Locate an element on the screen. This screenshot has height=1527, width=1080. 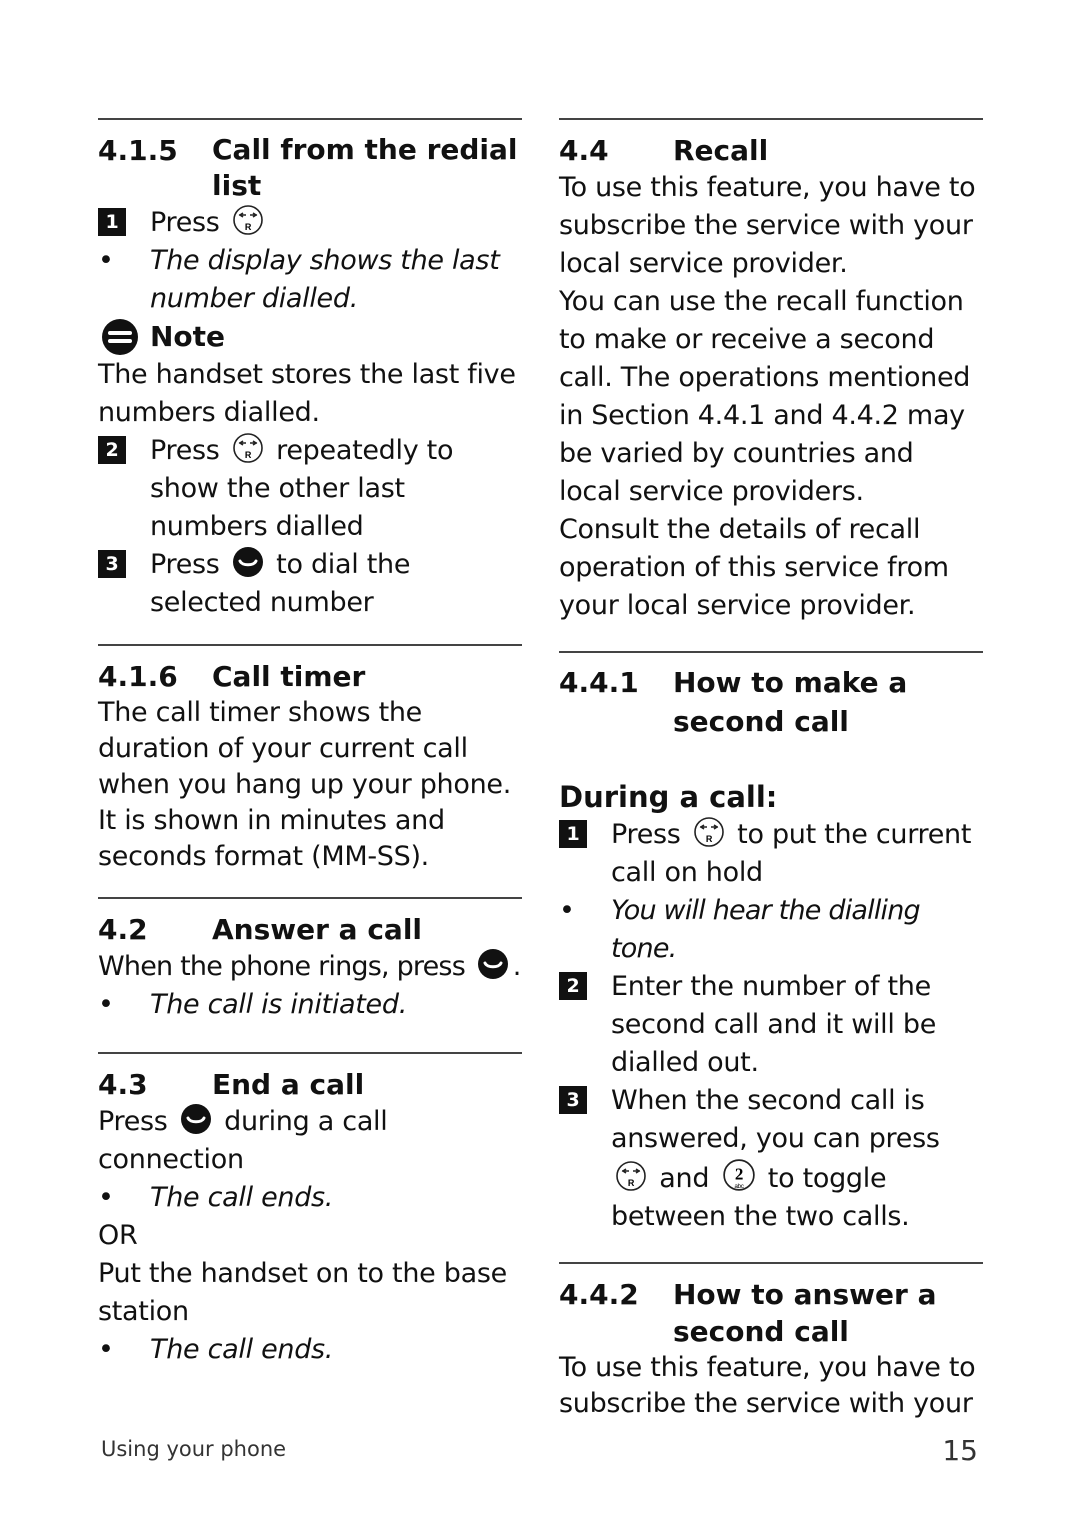
paragraph: Put the handset on to the base station is located at coordinates (302, 1292).